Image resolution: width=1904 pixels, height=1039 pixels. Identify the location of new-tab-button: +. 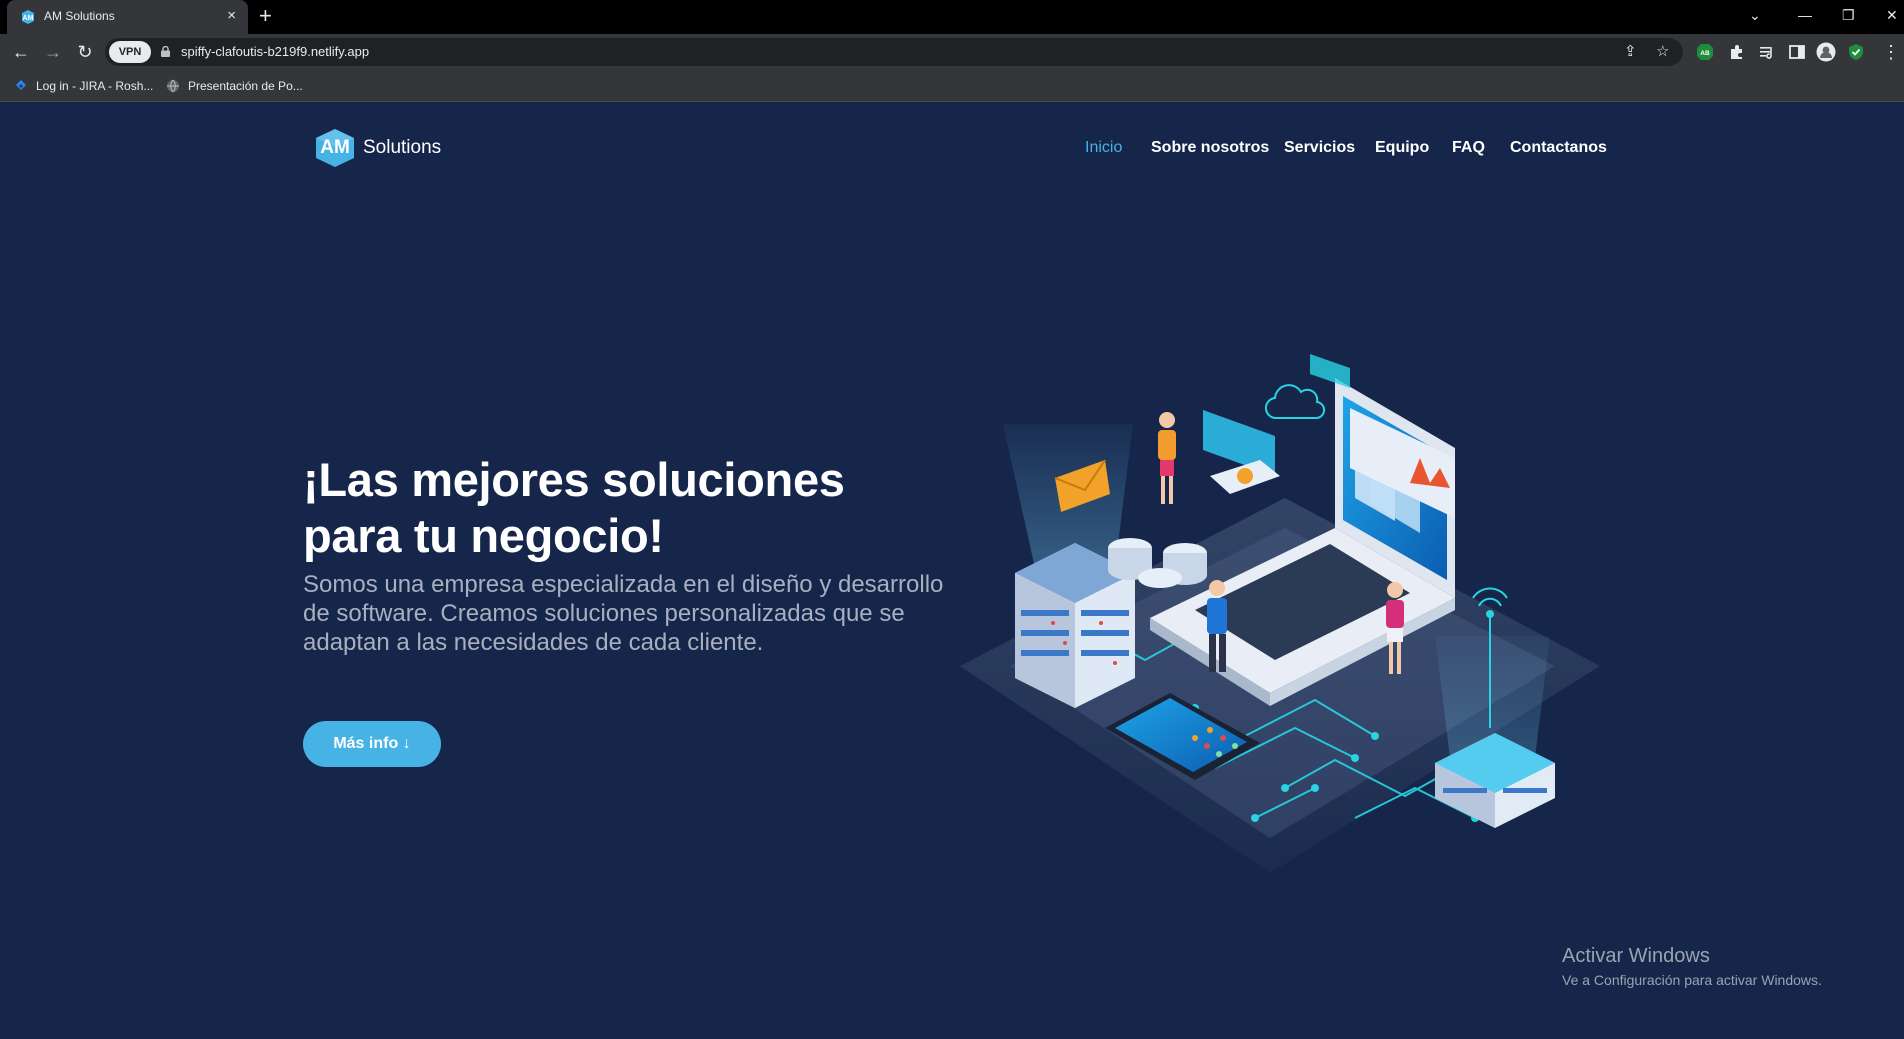
(265, 16).